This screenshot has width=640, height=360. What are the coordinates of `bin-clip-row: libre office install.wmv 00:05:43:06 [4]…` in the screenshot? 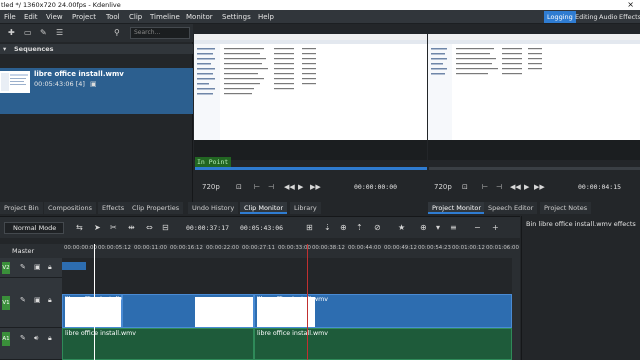 It's located at (96, 91).